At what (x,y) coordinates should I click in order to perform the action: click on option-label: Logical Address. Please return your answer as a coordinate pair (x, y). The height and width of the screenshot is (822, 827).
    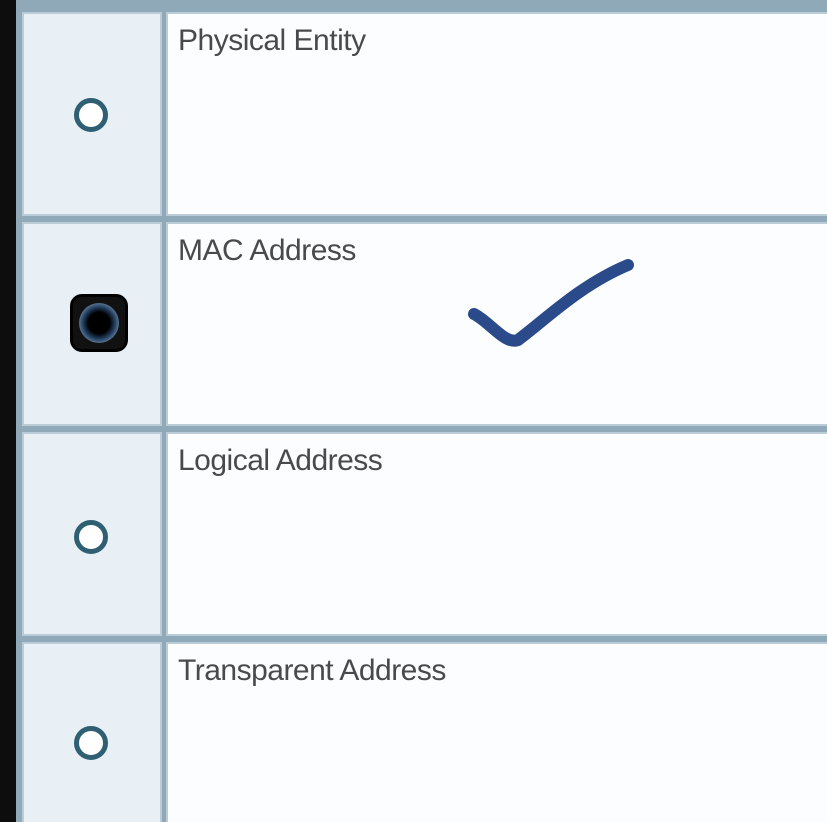
    Looking at the image, I should click on (280, 460).